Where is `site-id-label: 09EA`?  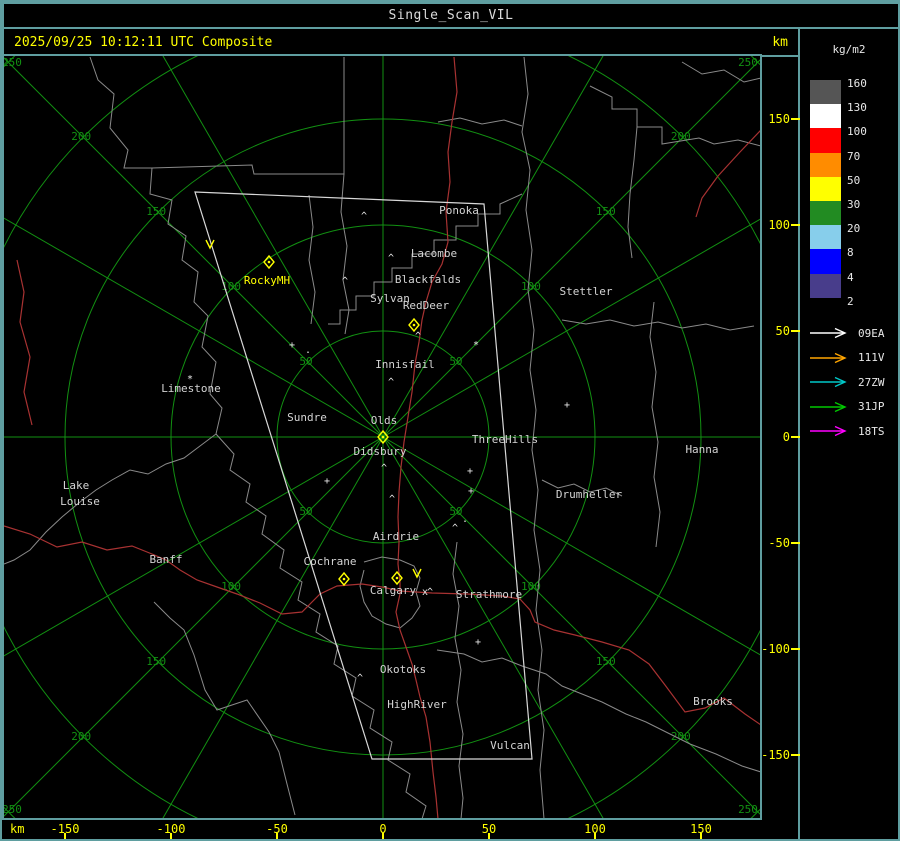
site-id-label: 09EA is located at coordinates (871, 333).